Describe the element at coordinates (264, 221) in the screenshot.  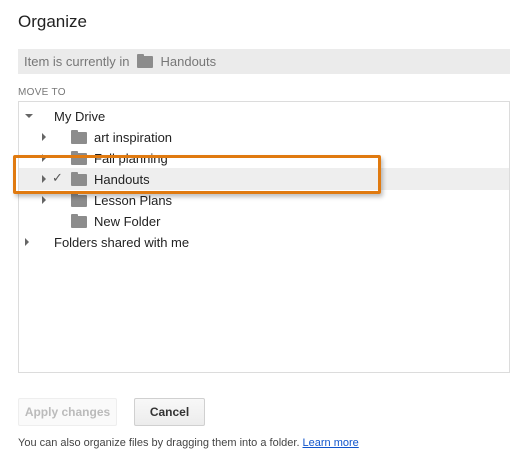
I see `tree-item-new-folder: New Folder` at that location.